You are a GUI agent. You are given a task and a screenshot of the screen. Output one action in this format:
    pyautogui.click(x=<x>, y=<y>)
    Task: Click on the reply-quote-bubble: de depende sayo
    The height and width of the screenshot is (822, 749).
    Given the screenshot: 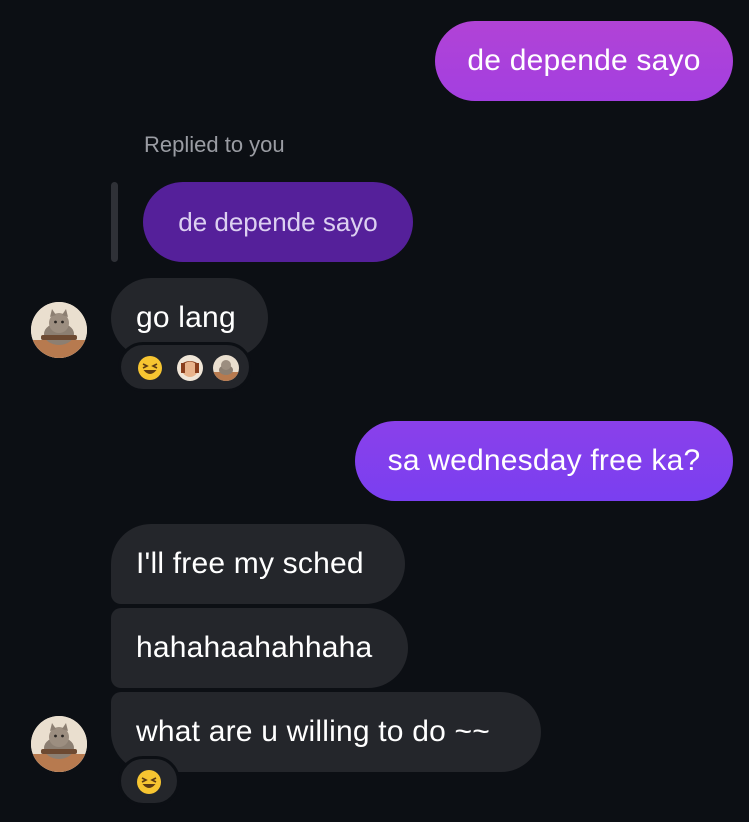 What is the action you would take?
    pyautogui.click(x=278, y=222)
    